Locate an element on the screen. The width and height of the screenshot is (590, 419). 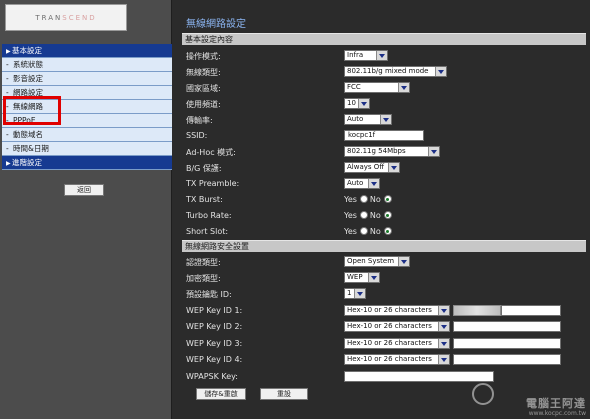
sidebar-item-media-settings: - 影音設定 is located at coordinates (87, 79).